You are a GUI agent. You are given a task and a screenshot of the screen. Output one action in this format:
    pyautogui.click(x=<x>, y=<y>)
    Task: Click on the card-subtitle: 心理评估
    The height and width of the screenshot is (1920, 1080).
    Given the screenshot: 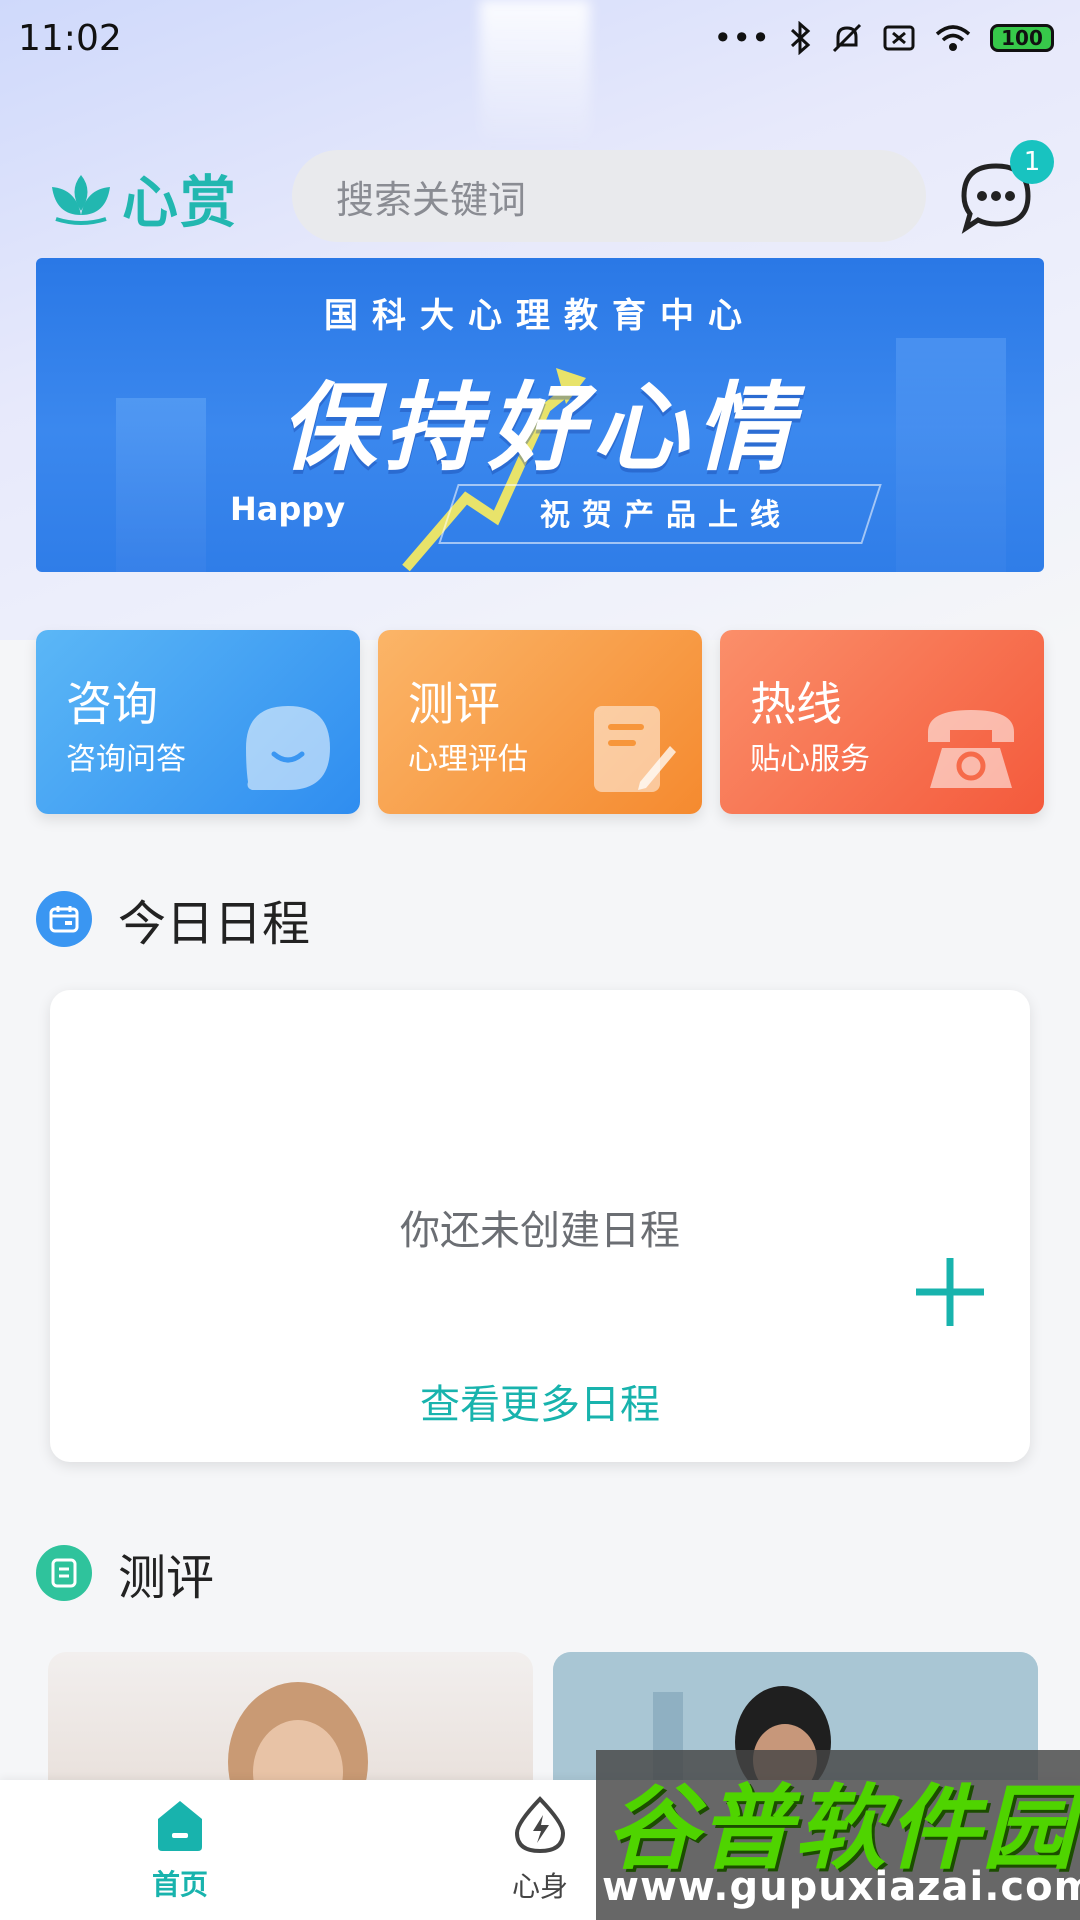 What is the action you would take?
    pyautogui.click(x=468, y=759)
    